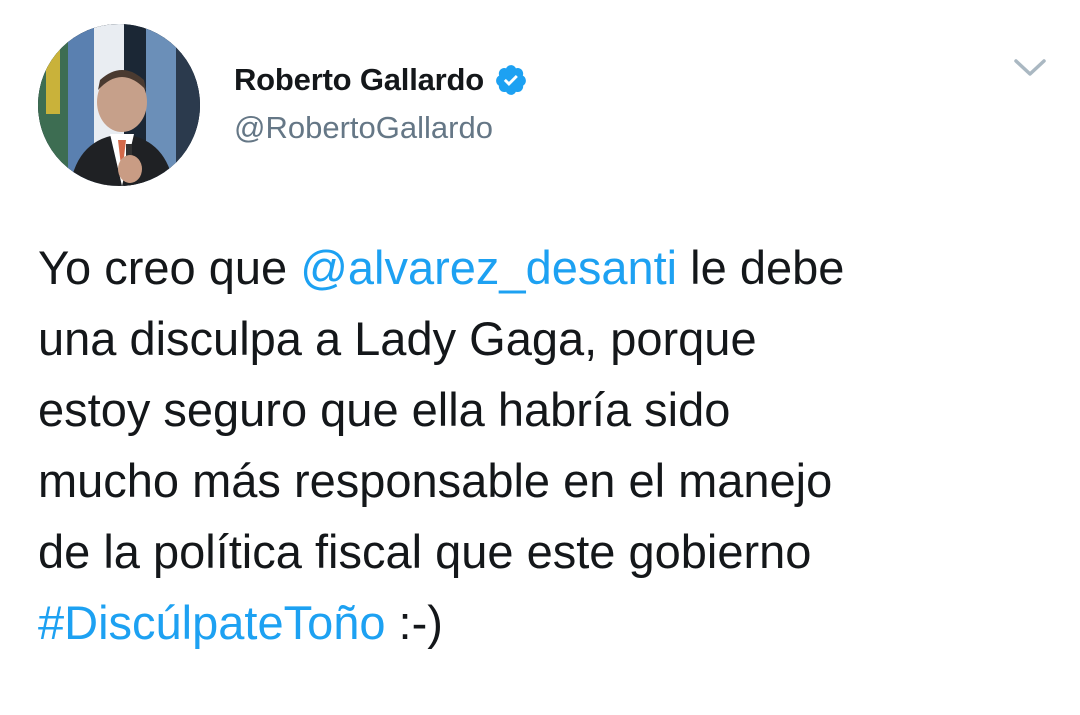 This screenshot has width=1080, height=715. Describe the element at coordinates (435, 480) in the screenshot. I see `tweet-line: mucho más responsable en el manejo` at that location.